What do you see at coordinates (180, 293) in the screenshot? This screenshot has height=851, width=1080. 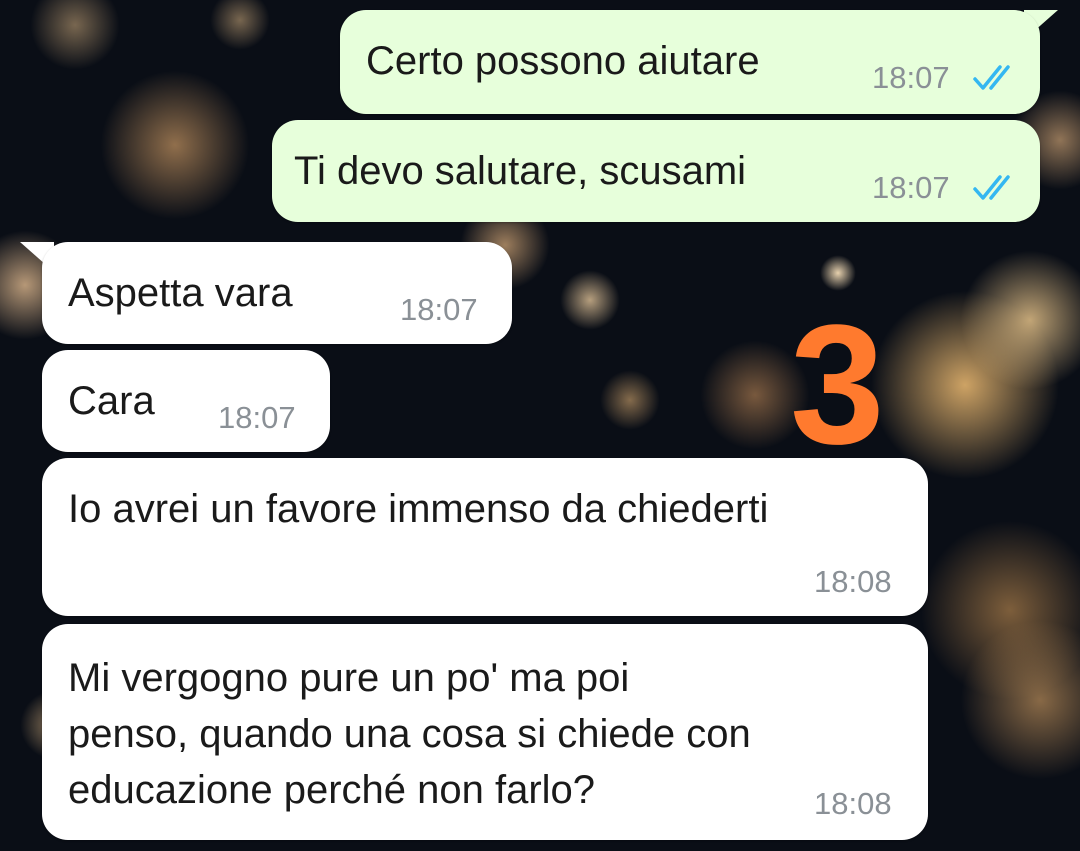 I see `message-text: Aspetta vara` at bounding box center [180, 293].